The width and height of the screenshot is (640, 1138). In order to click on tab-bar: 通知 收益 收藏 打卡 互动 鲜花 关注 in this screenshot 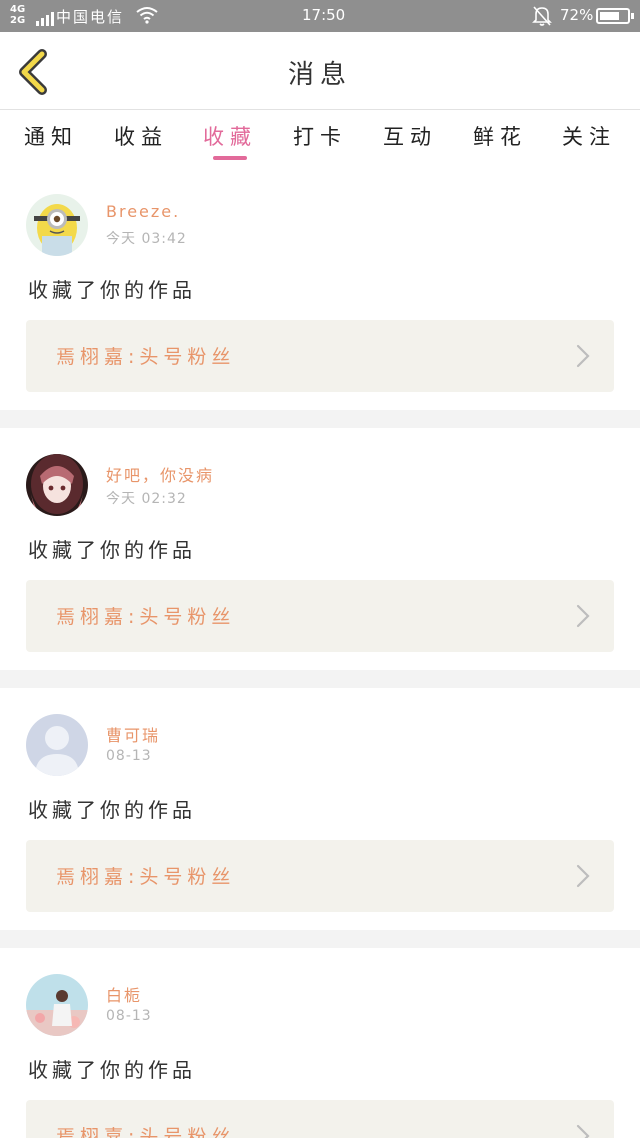, I will do `click(320, 139)`.